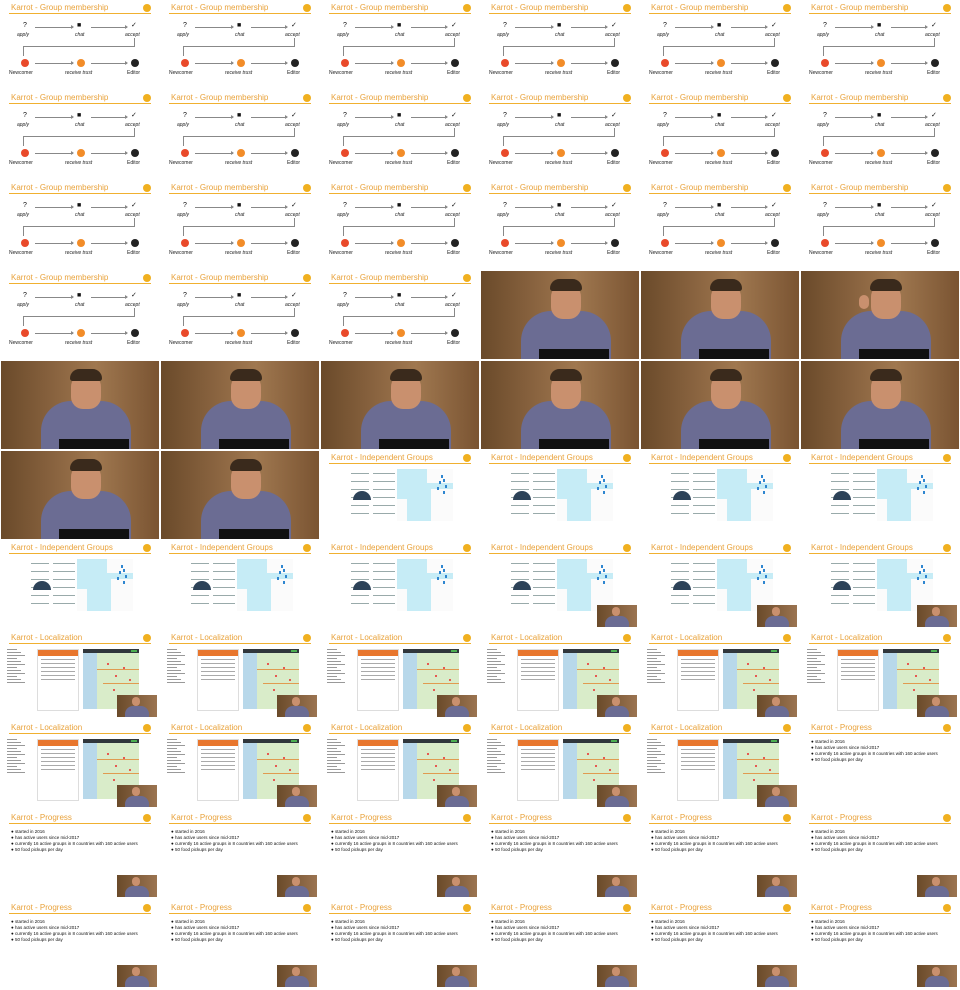 This screenshot has height=990, width=960. I want to click on world-map, so click(105, 585).